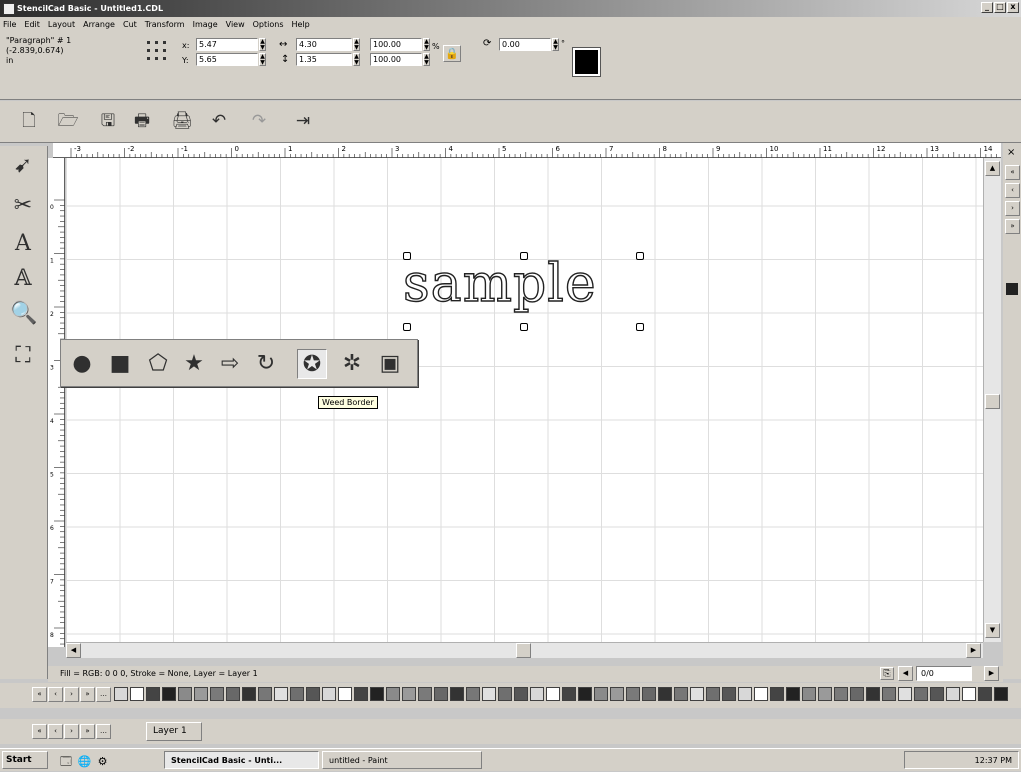  I want to click on selection-handle-bl, so click(407, 327).